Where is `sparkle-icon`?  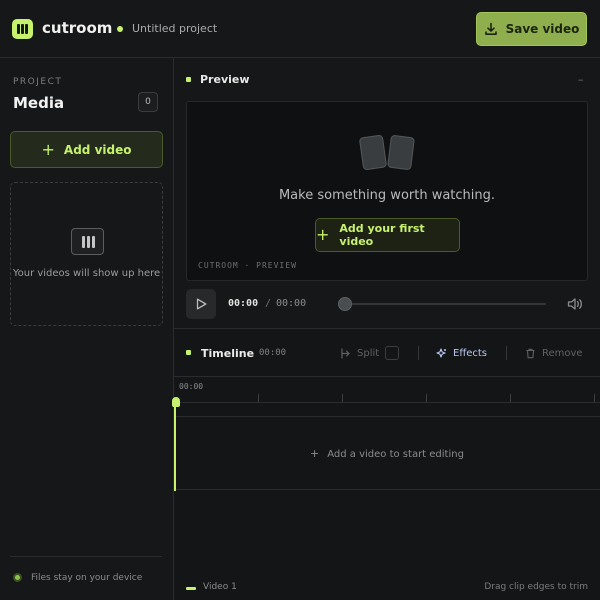 sparkle-icon is located at coordinates (441, 352).